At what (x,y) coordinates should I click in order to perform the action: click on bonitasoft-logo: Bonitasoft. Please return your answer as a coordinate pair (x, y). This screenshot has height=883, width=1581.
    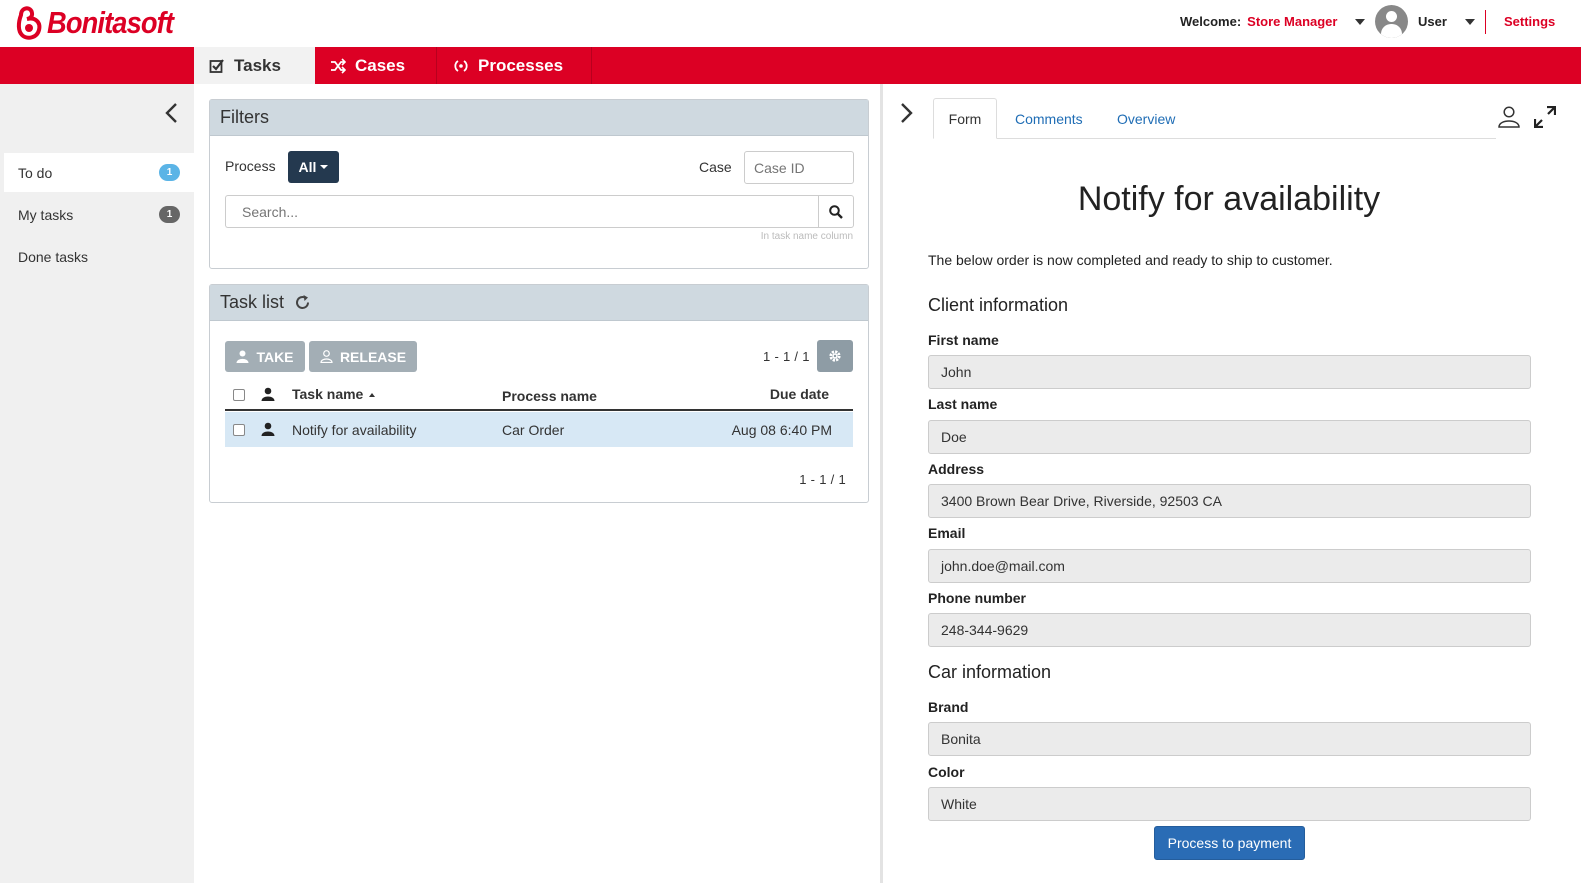
    Looking at the image, I should click on (102, 23).